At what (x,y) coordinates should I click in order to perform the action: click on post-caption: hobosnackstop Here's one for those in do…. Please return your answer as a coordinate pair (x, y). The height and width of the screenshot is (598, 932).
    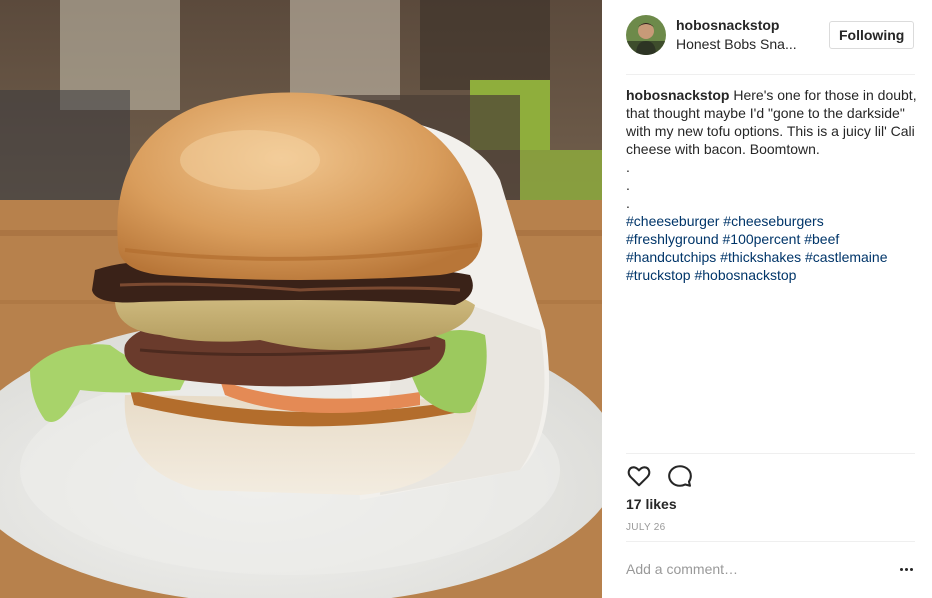
    Looking at the image, I should click on (772, 185).